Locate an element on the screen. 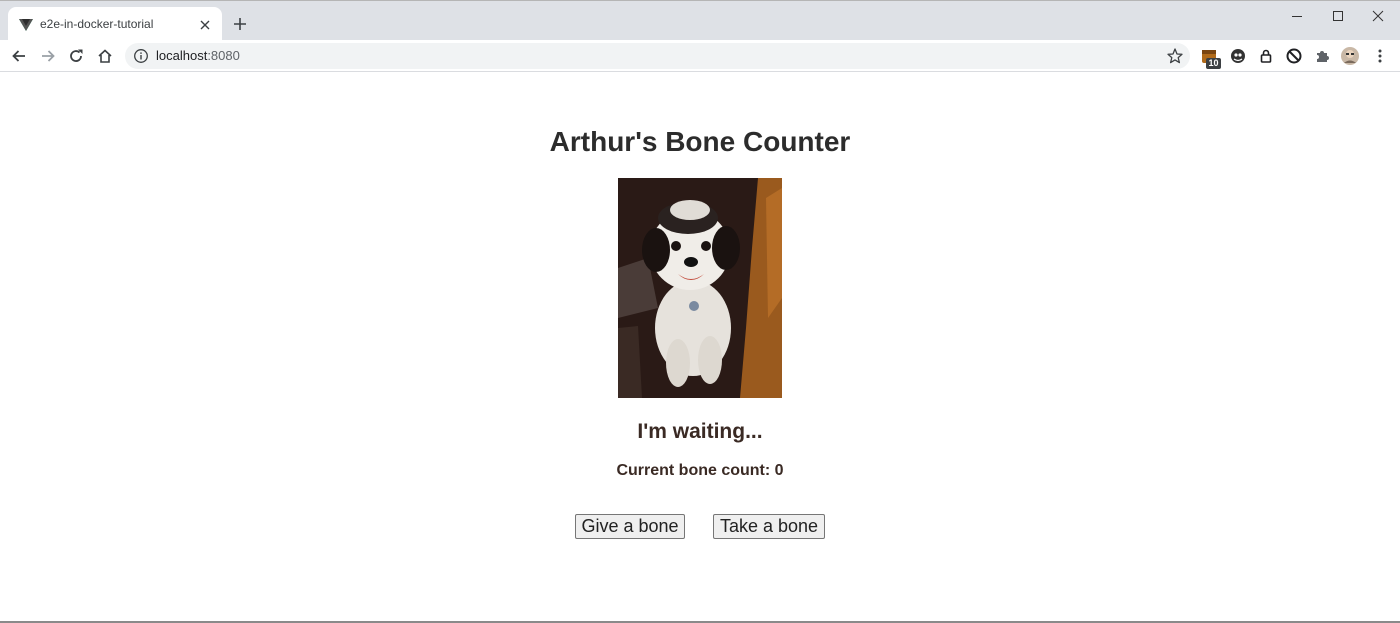 This screenshot has height=623, width=1400. back-arrow-icon is located at coordinates (19, 56).